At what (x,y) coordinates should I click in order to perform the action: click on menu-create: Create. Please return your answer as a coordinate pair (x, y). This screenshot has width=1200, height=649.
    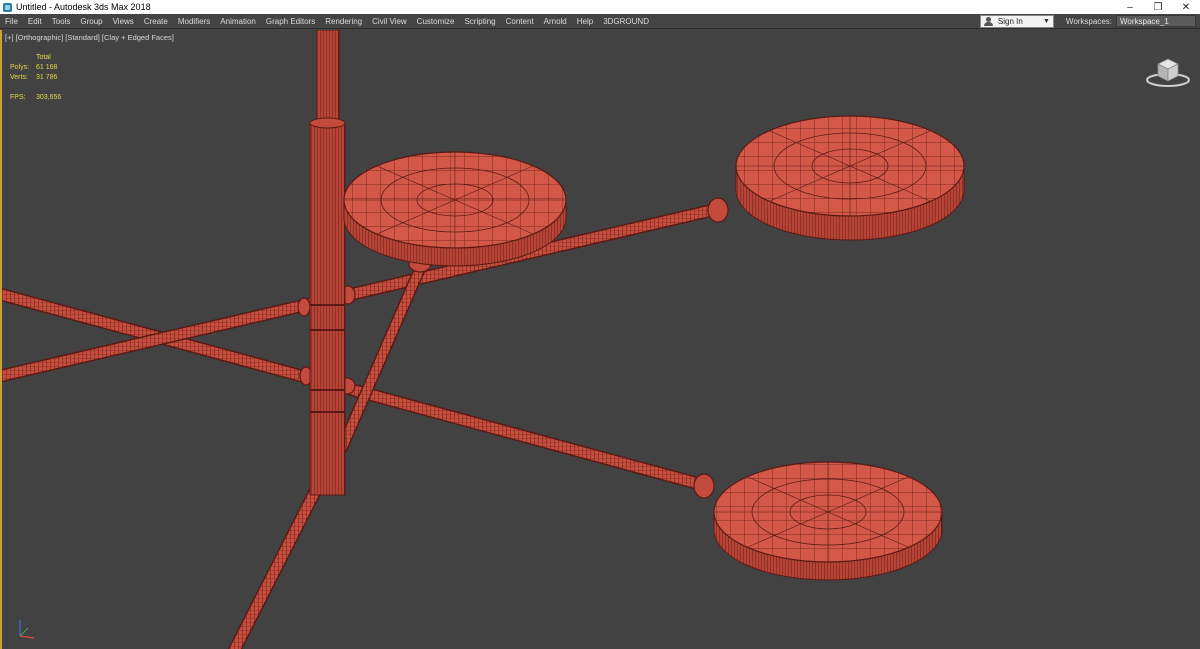
    Looking at the image, I should click on (156, 21).